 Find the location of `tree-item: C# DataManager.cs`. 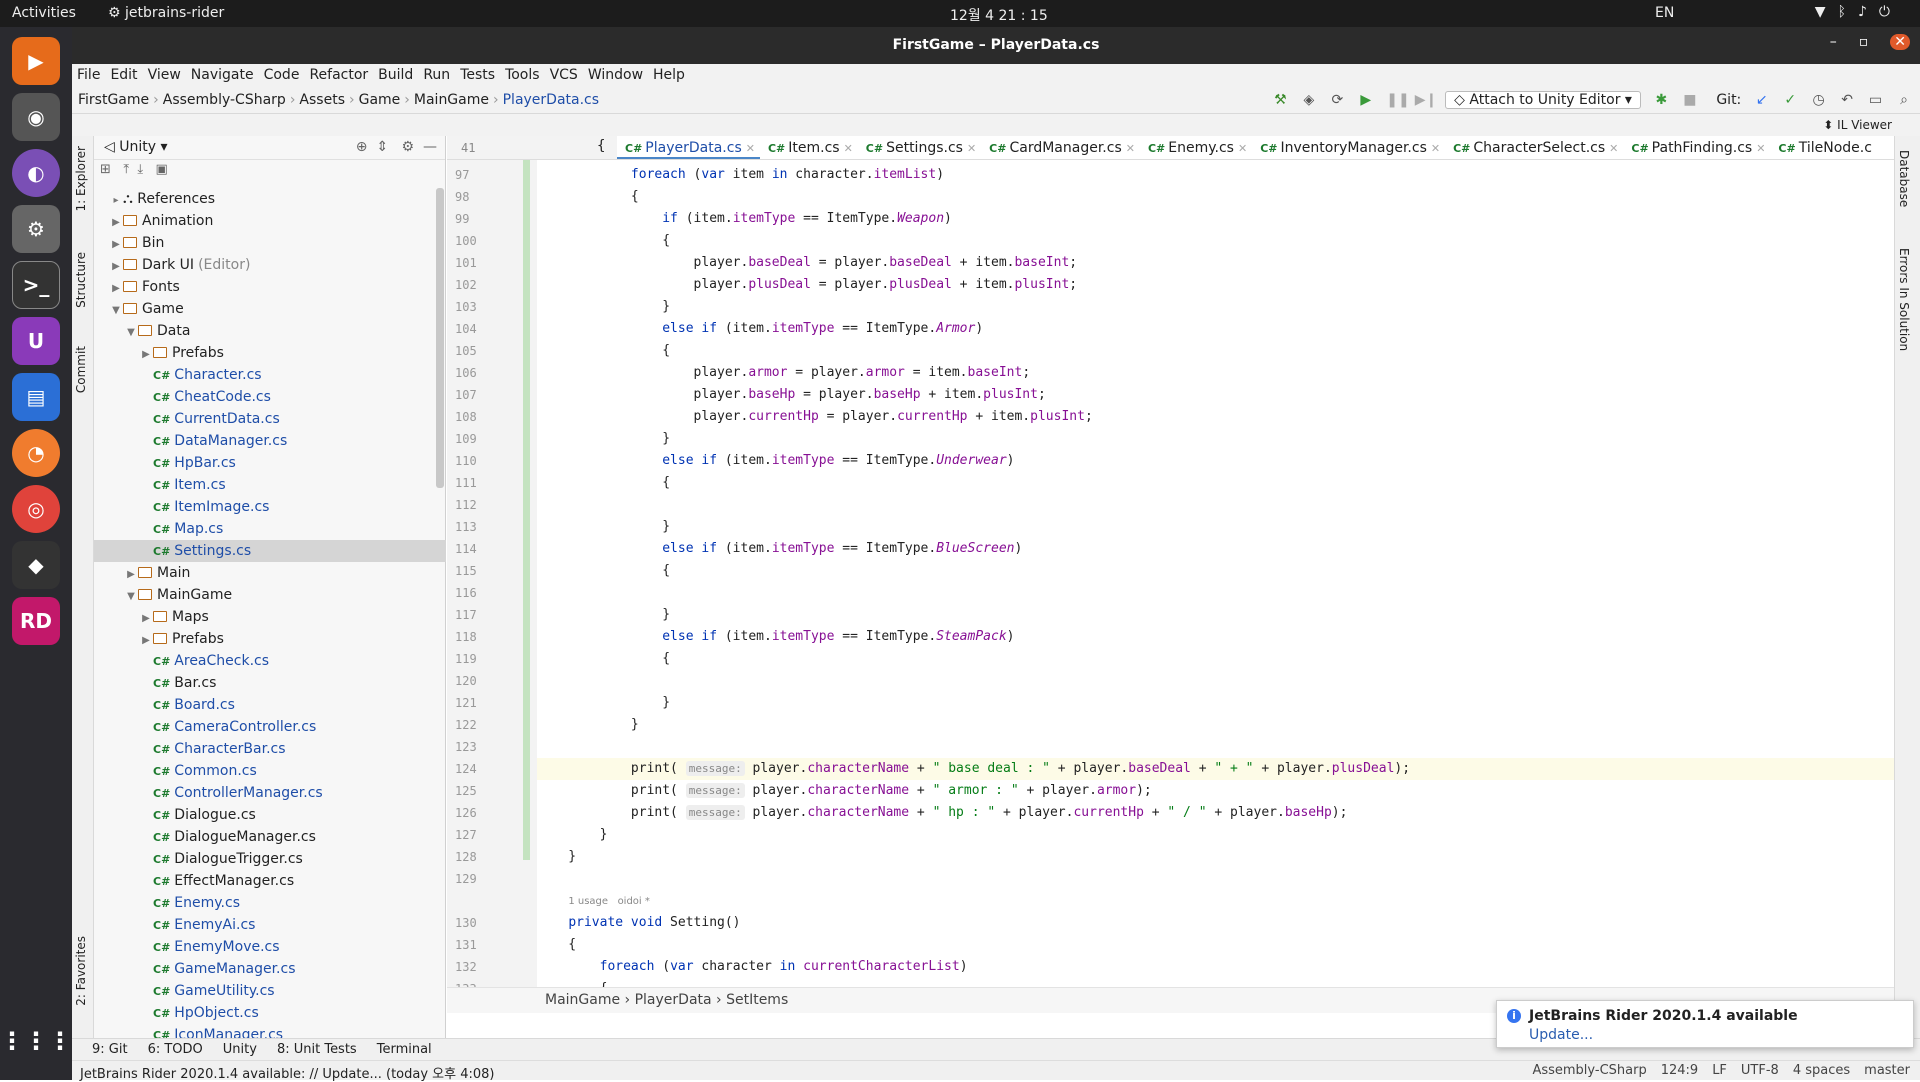

tree-item: C# DataManager.cs is located at coordinates (270, 441).